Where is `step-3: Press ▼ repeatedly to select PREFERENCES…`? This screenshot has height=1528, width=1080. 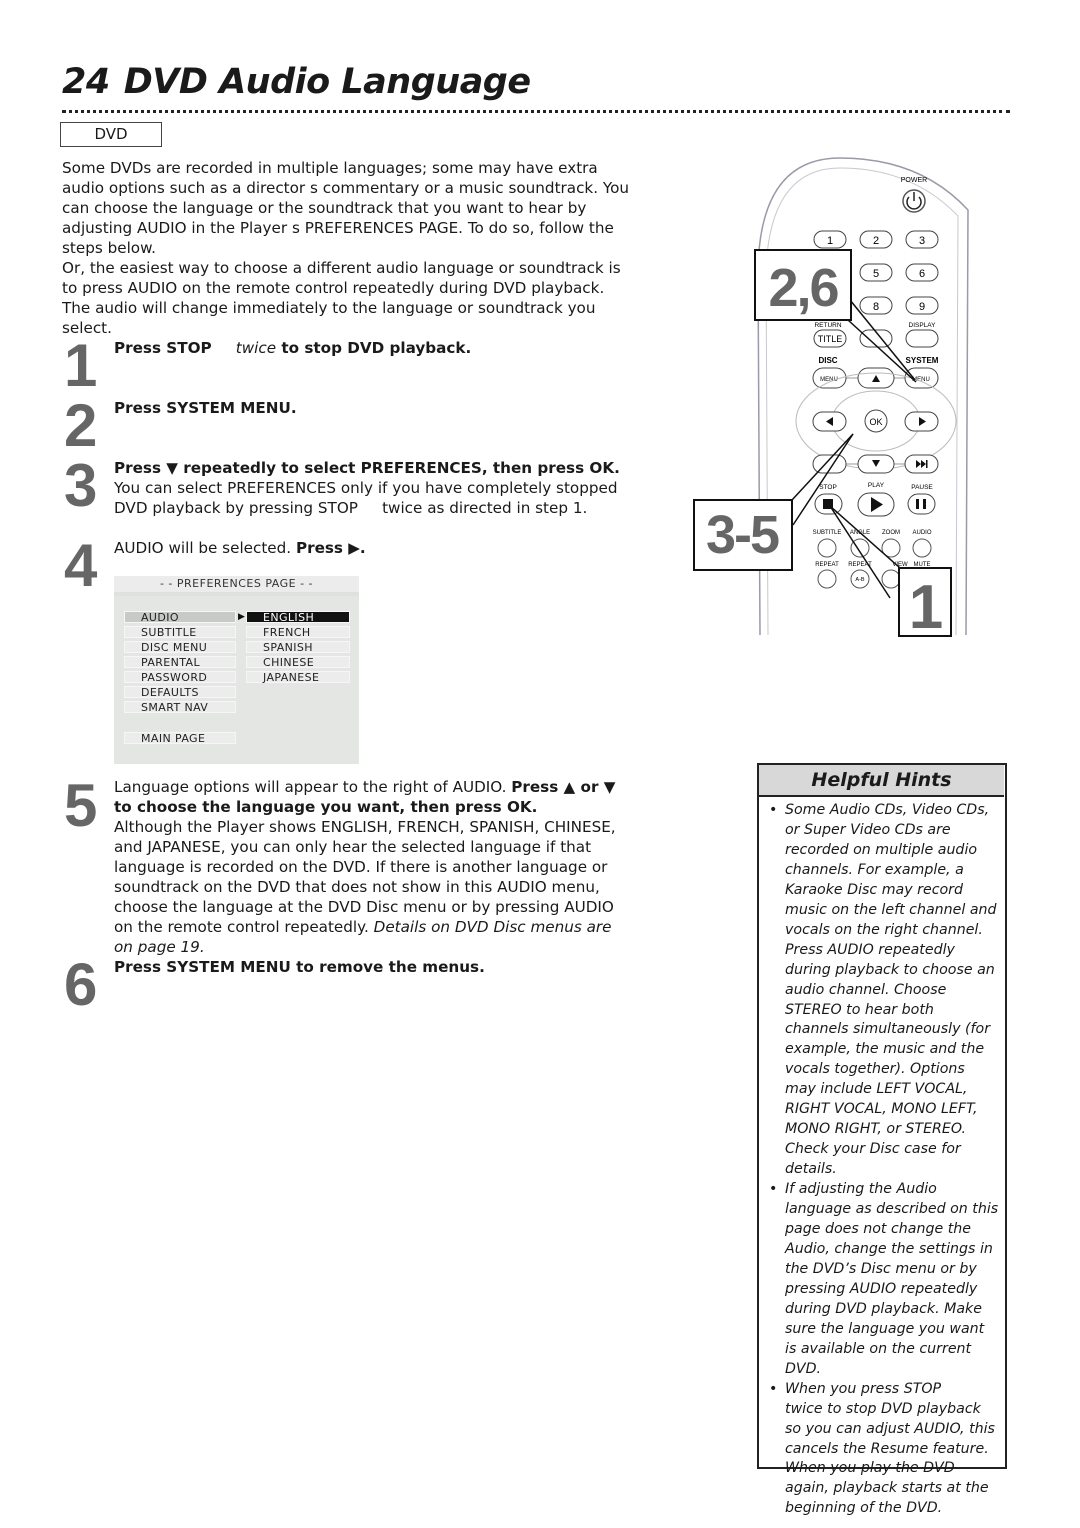
step-3: Press ▼ repeatedly to select PREFERENCES… is located at coordinates (374, 488).